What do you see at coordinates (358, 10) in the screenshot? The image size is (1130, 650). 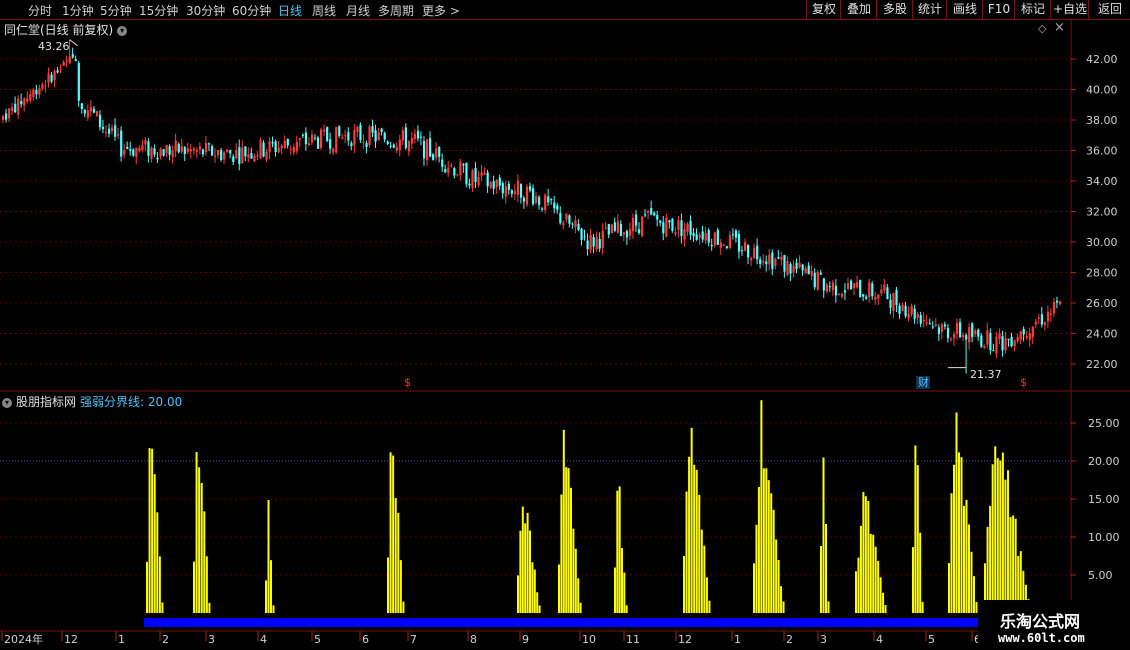 I see `period-8: 月线` at bounding box center [358, 10].